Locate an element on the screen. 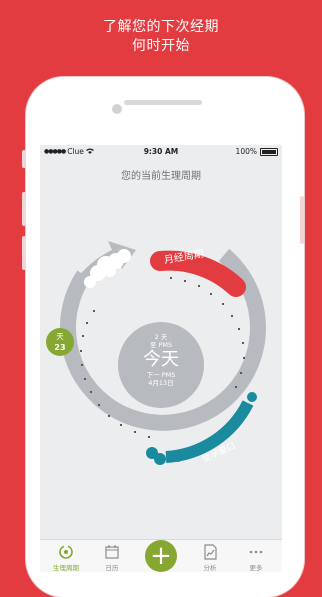  cycle-icon is located at coordinates (66, 552).